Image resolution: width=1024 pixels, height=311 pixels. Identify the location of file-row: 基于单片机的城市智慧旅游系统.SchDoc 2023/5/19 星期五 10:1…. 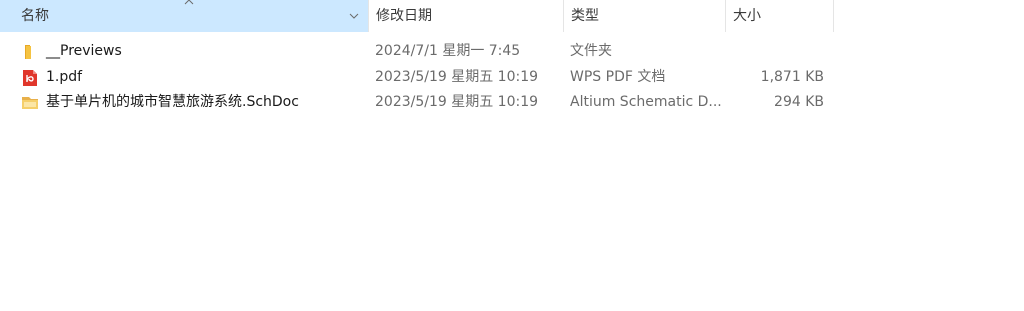
(417, 103).